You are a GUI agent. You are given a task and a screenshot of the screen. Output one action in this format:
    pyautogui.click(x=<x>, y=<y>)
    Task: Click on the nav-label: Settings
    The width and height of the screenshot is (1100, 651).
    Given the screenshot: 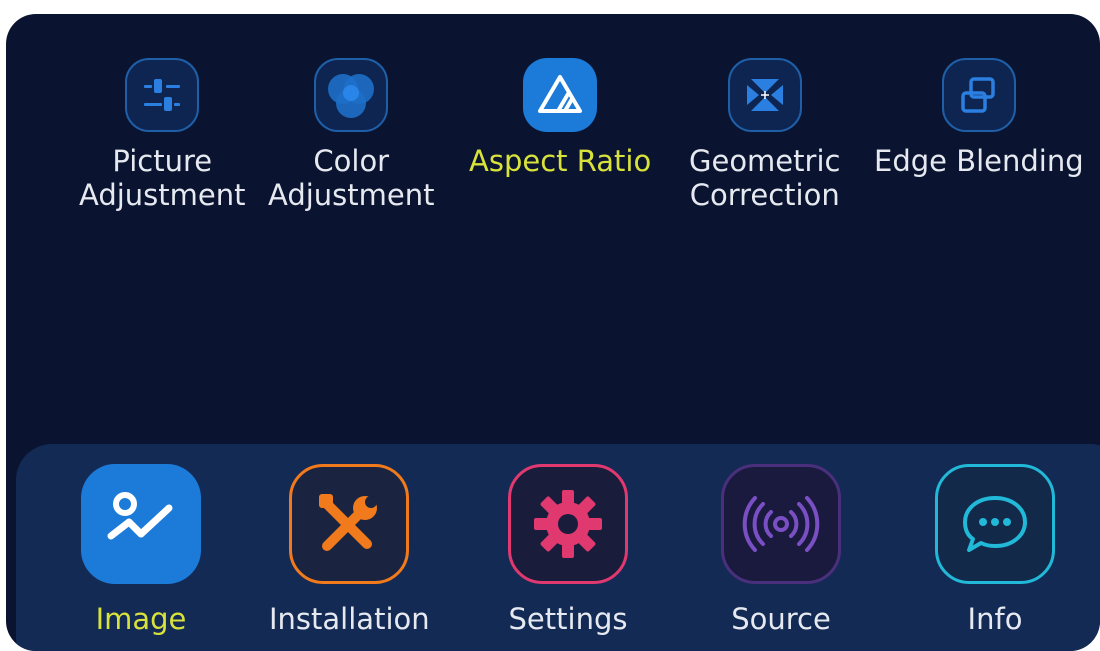 What is the action you would take?
    pyautogui.click(x=568, y=619)
    